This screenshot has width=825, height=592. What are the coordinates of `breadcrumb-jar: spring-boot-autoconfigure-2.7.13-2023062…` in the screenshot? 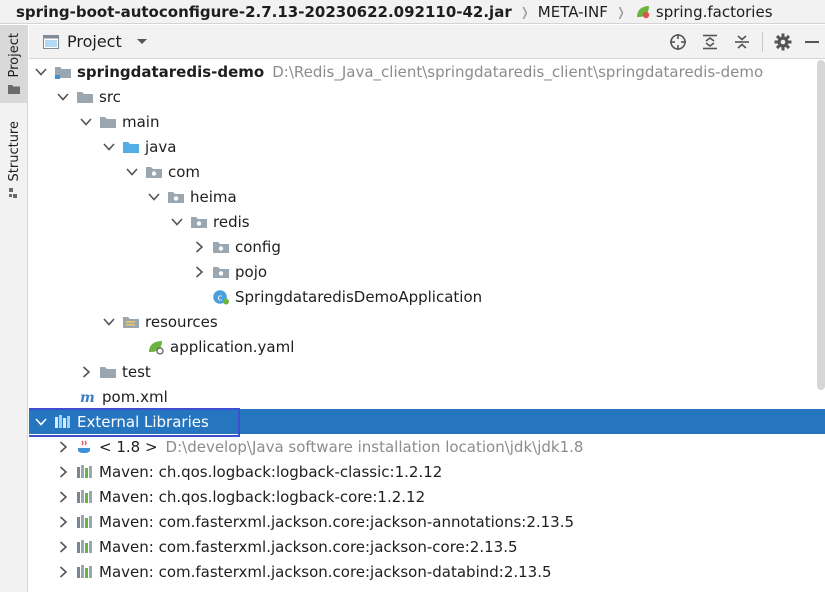 It's located at (264, 12).